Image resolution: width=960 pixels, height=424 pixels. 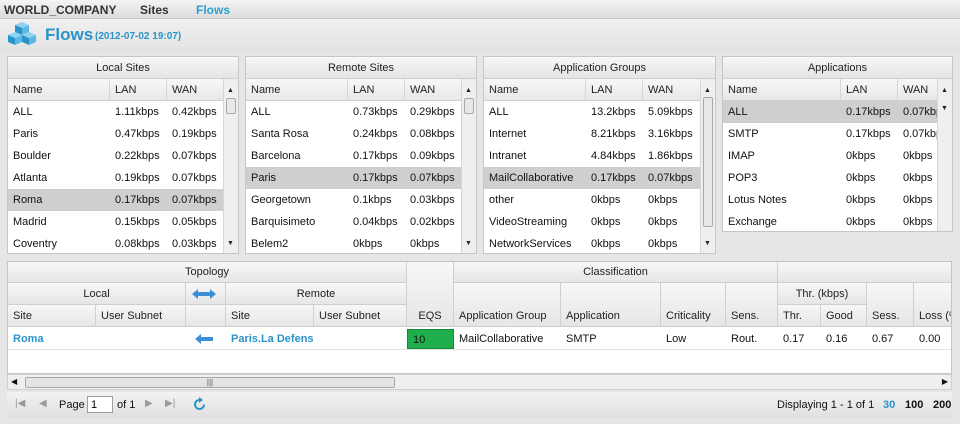 What do you see at coordinates (942, 405) in the screenshot?
I see `page-size-200: 200` at bounding box center [942, 405].